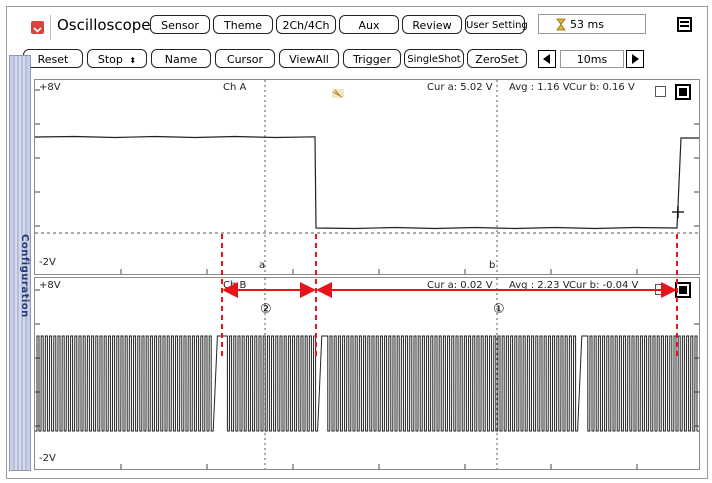 The image size is (712, 483). What do you see at coordinates (181, 58) in the screenshot?
I see `name-button: Name` at bounding box center [181, 58].